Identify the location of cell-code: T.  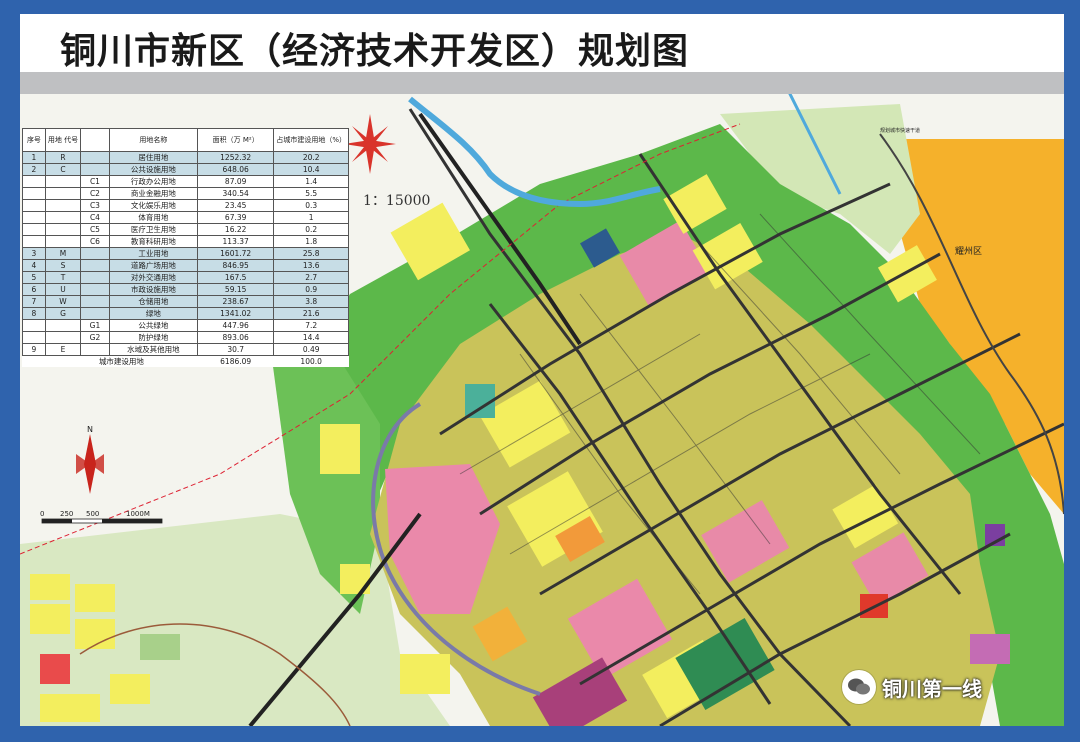
(63, 277).